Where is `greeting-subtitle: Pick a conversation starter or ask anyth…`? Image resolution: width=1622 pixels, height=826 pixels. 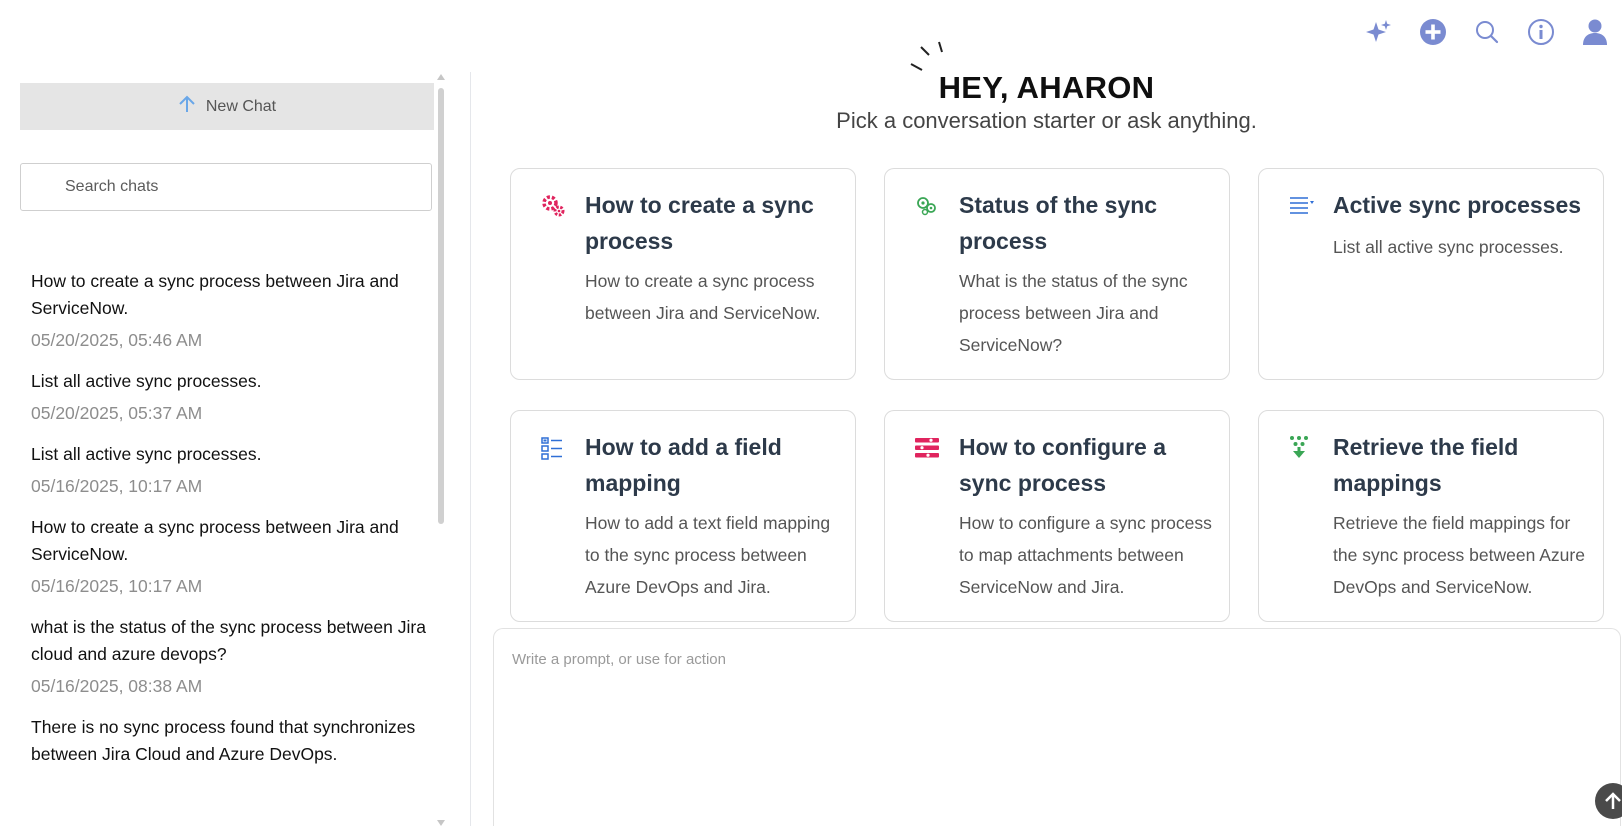
greeting-subtitle: Pick a conversation starter or ask anyth… is located at coordinates (1046, 120).